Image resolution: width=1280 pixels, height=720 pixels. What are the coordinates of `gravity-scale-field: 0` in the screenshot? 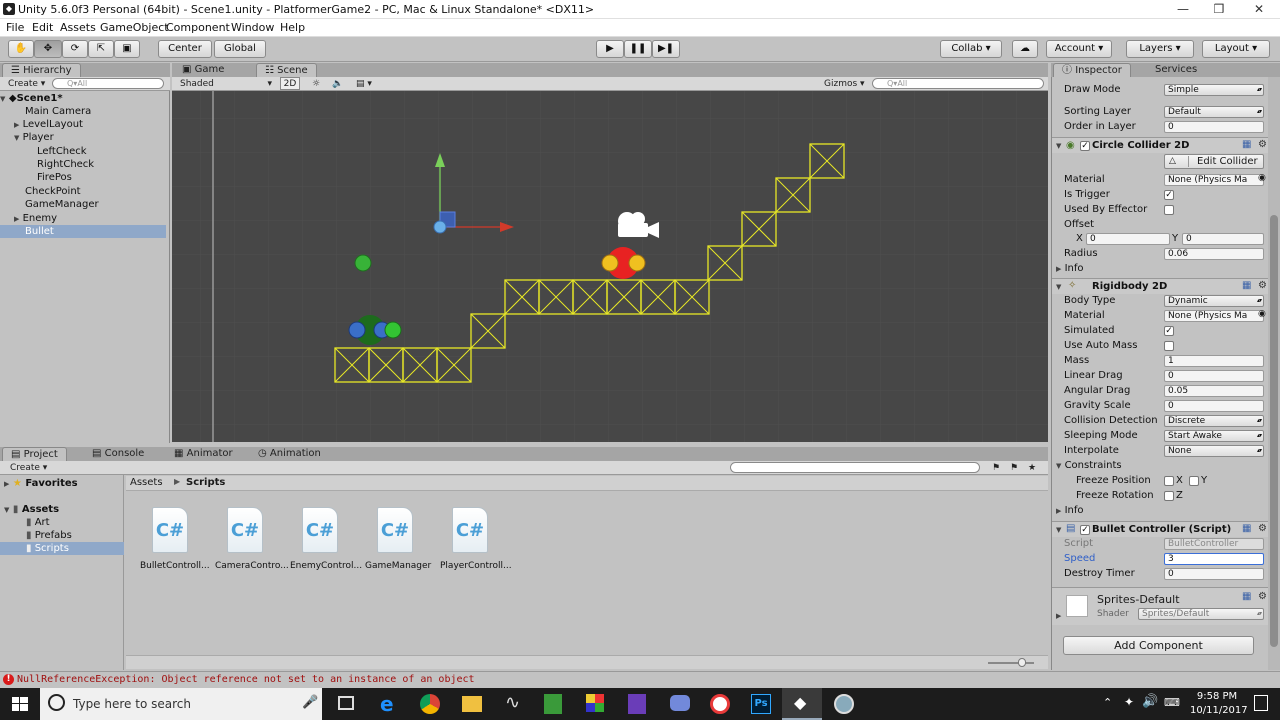 It's located at (1214, 406).